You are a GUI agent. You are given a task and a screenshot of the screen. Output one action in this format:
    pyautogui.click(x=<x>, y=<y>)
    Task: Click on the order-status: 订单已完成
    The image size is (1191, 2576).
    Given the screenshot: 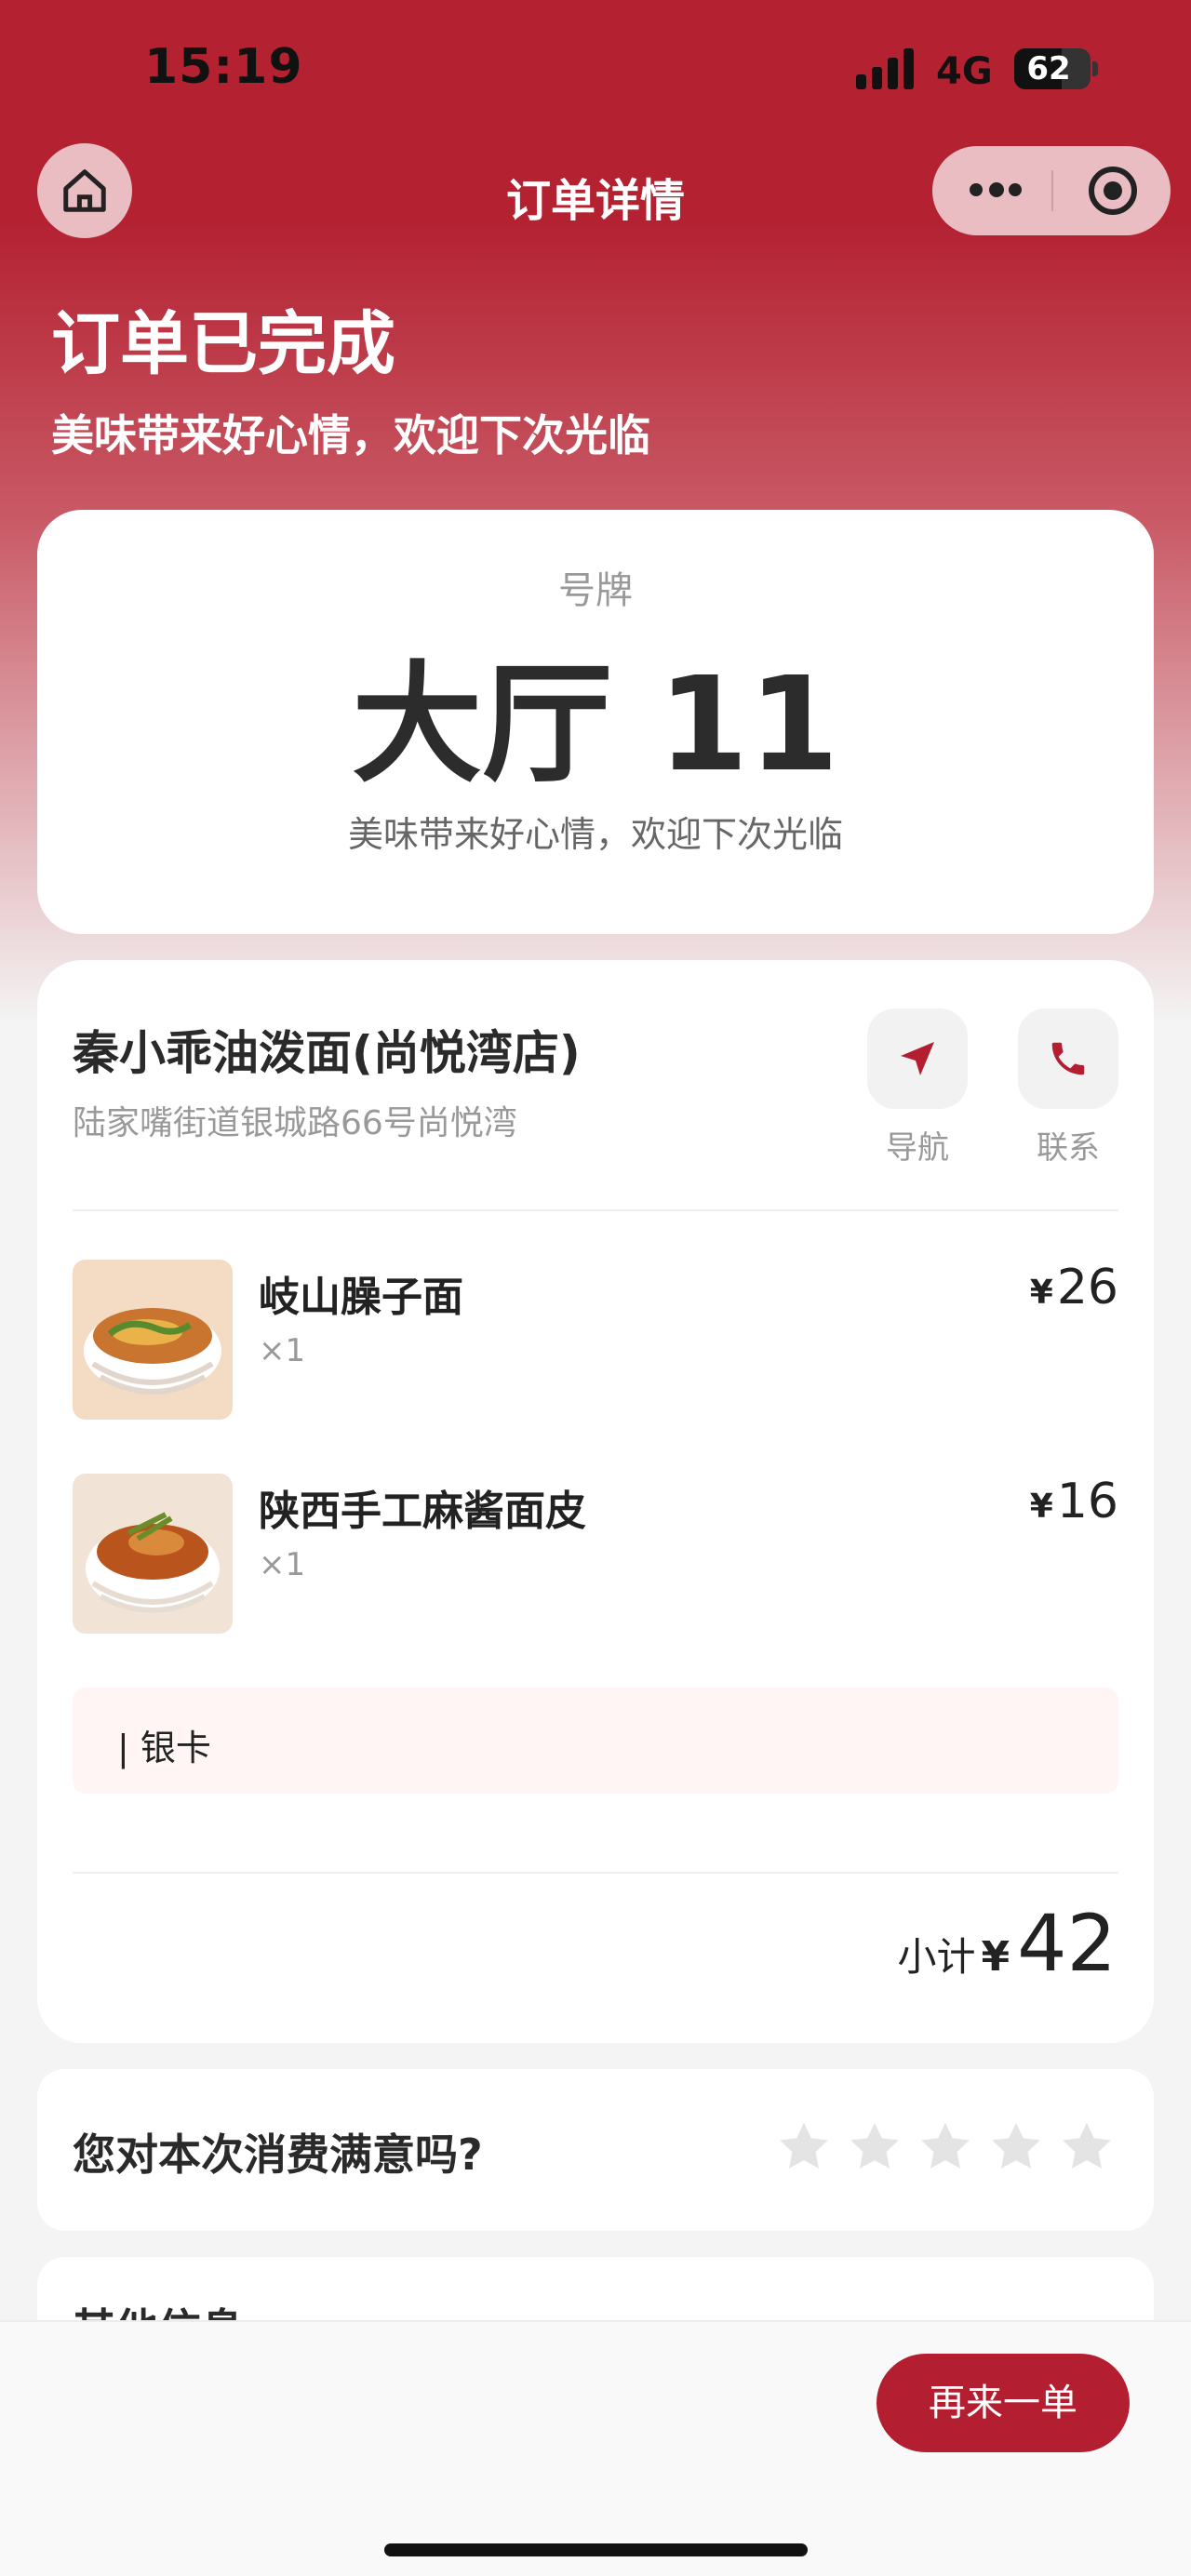 What is the action you would take?
    pyautogui.click(x=223, y=344)
    